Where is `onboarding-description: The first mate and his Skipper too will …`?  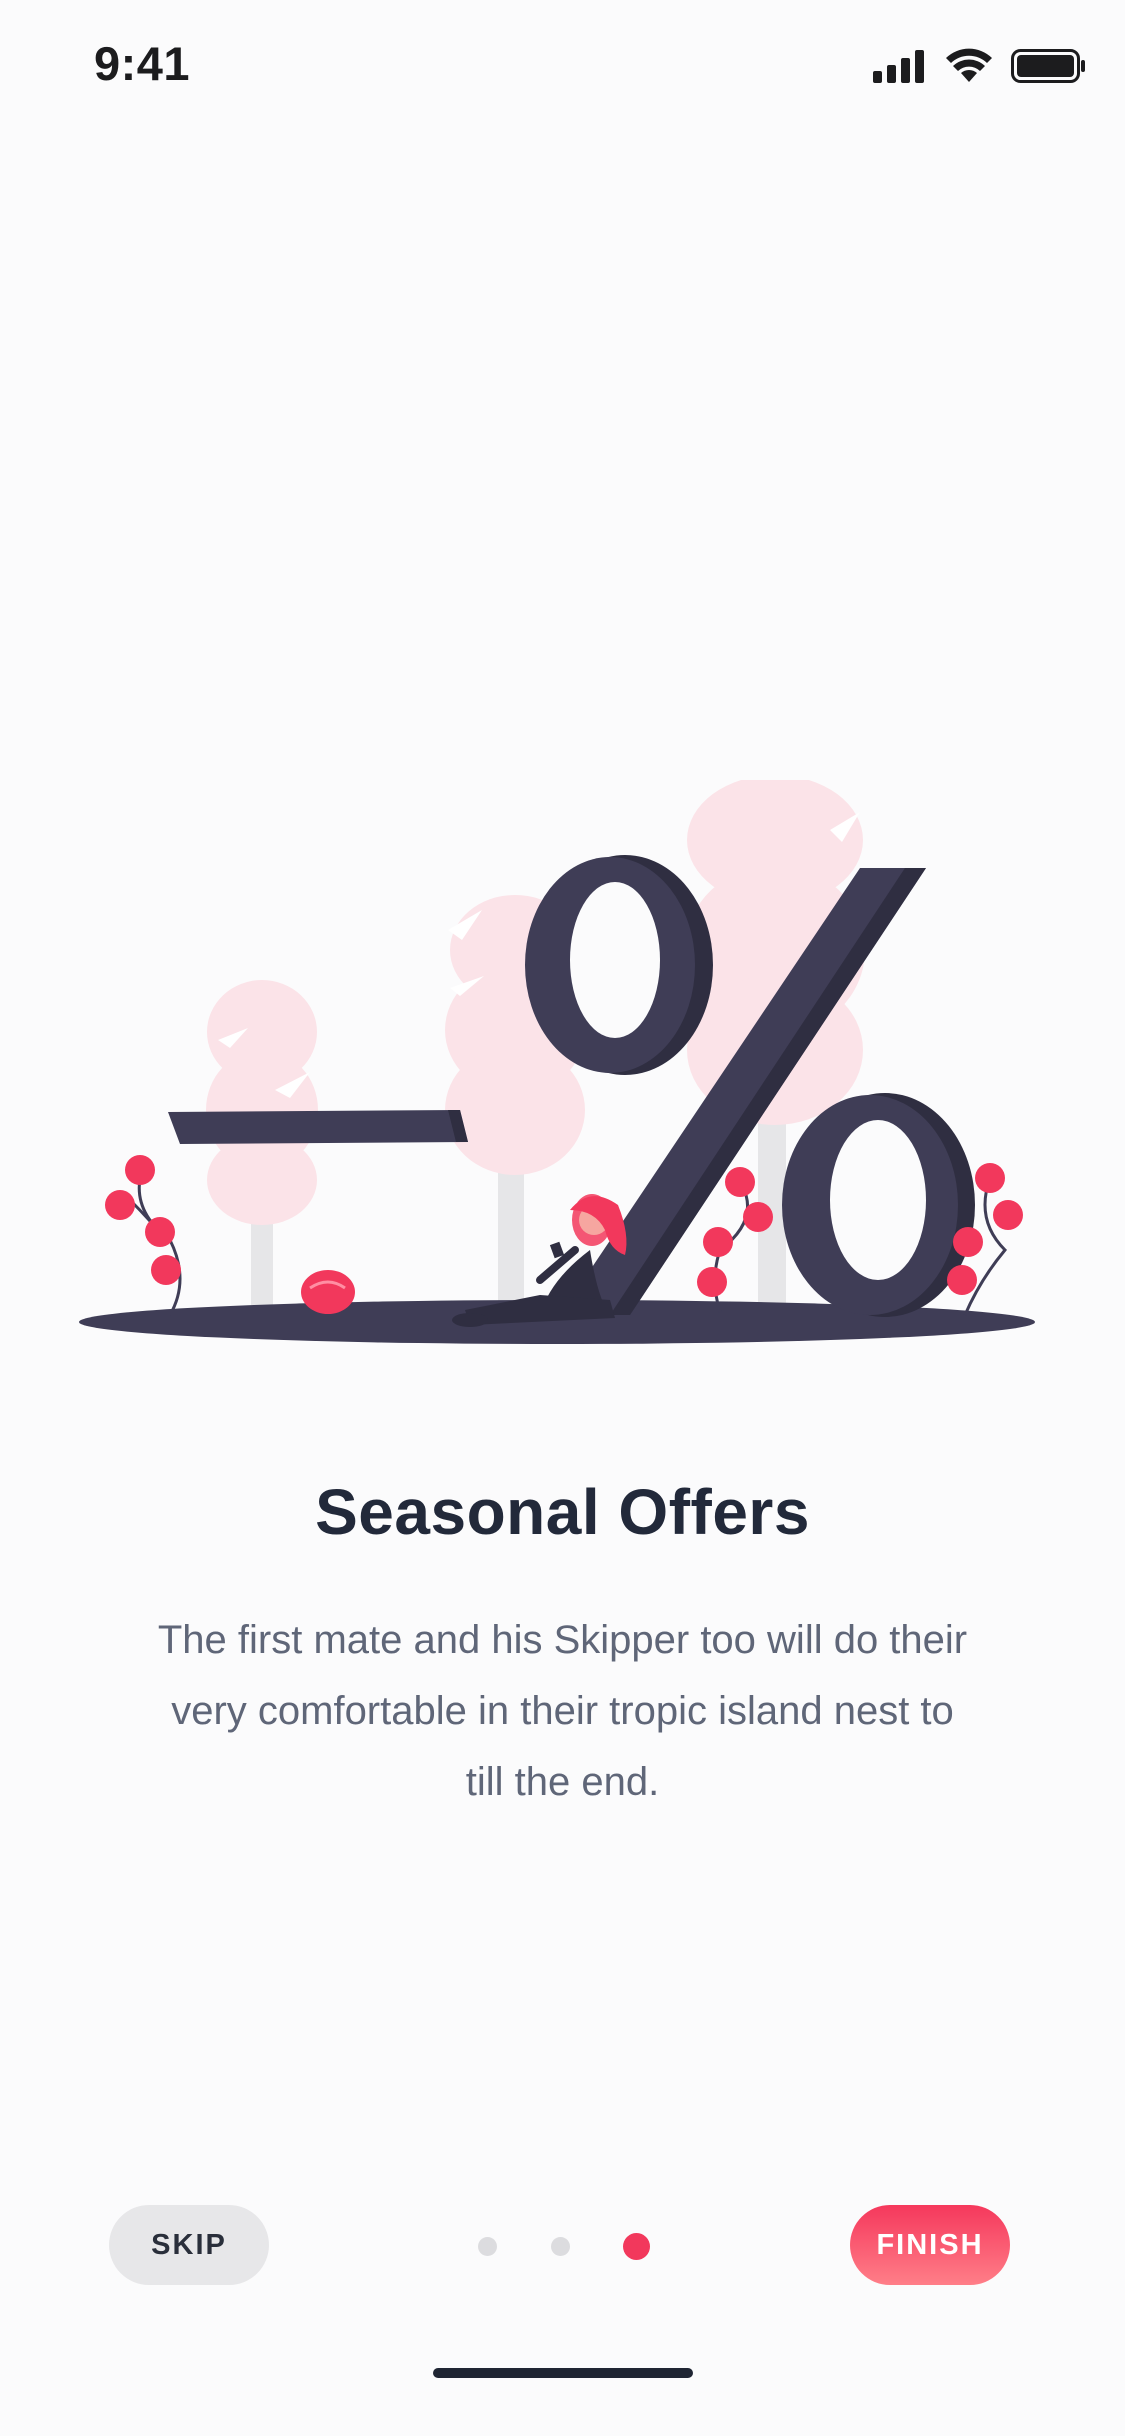 onboarding-description: The first mate and his Skipper too will … is located at coordinates (562, 1711).